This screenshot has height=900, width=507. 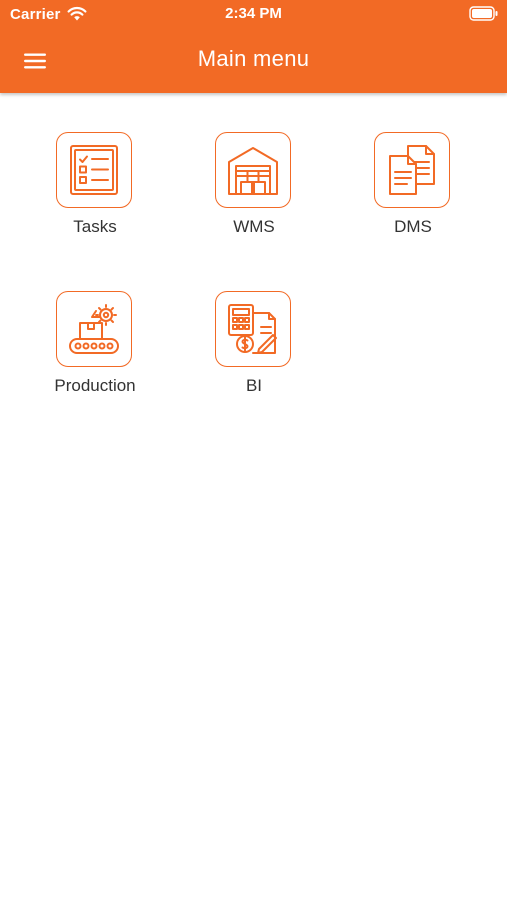 I want to click on page-title: Main menu, so click(x=253, y=58).